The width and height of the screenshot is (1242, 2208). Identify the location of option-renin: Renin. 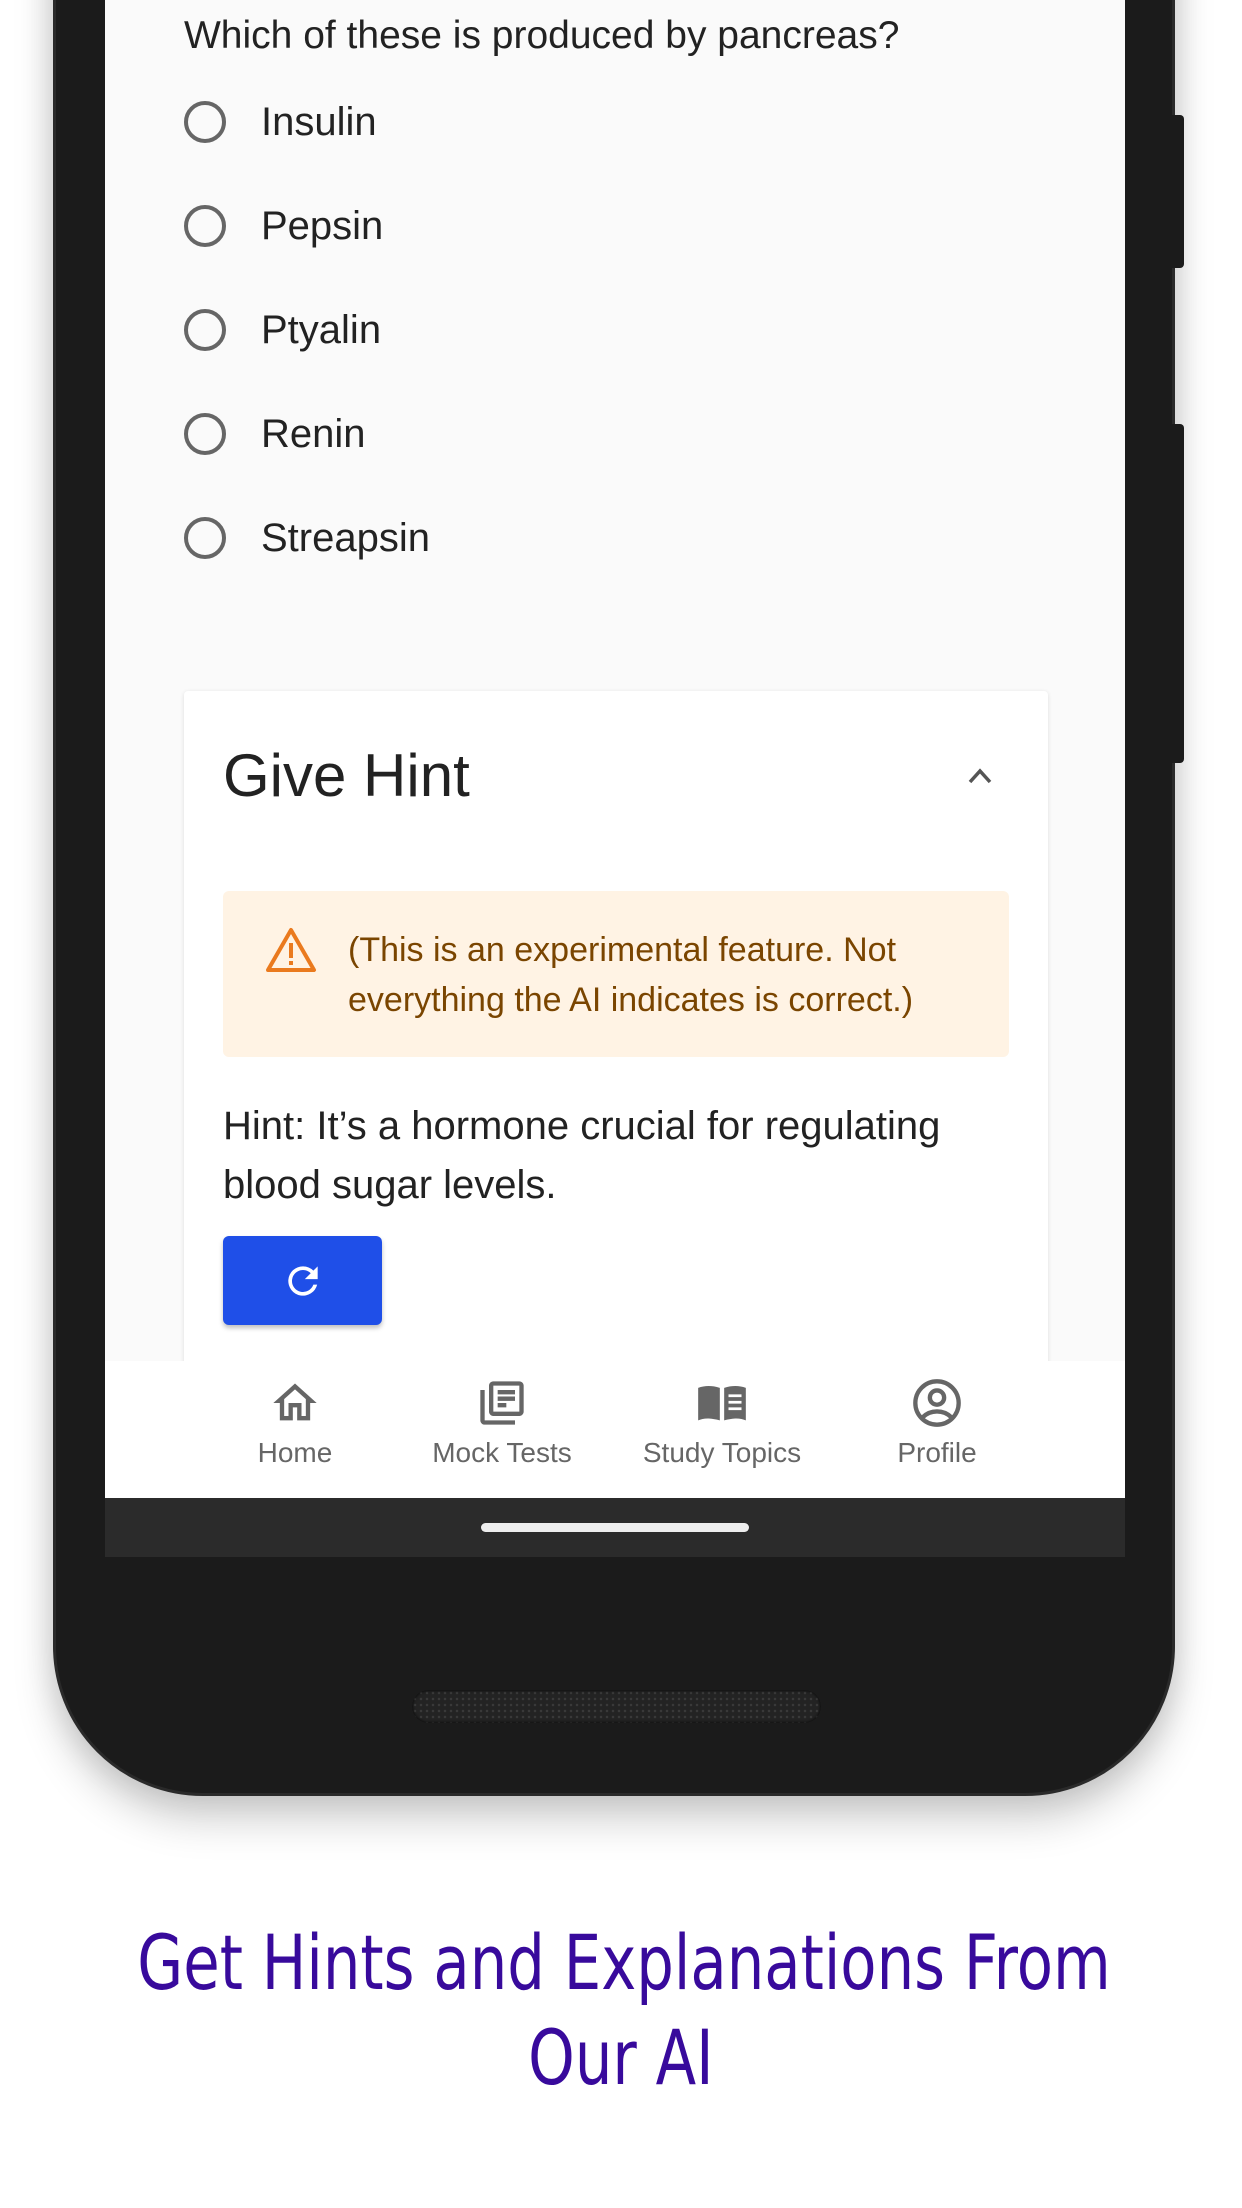
(275, 434).